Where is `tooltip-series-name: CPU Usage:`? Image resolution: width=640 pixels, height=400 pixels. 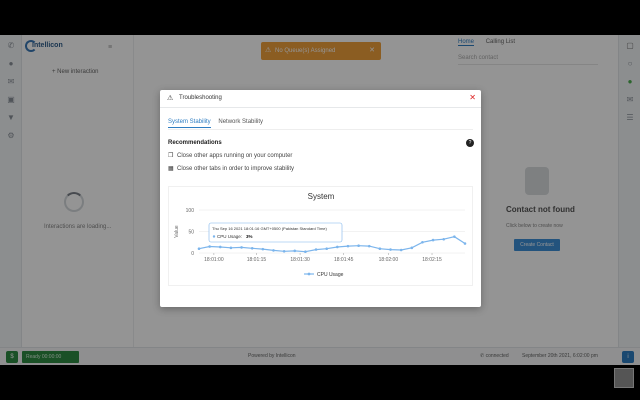 tooltip-series-name: CPU Usage: is located at coordinates (229, 236).